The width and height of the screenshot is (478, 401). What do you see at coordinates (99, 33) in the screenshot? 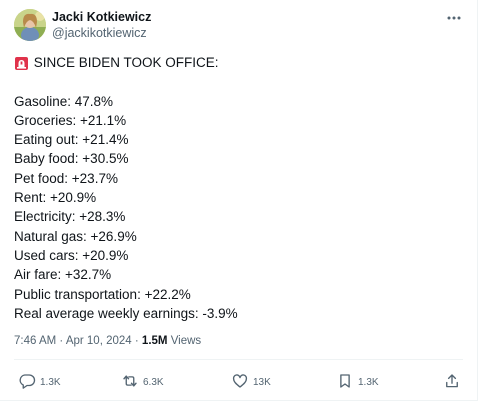
I see `author-handle: @jackikotkiewicz` at bounding box center [99, 33].